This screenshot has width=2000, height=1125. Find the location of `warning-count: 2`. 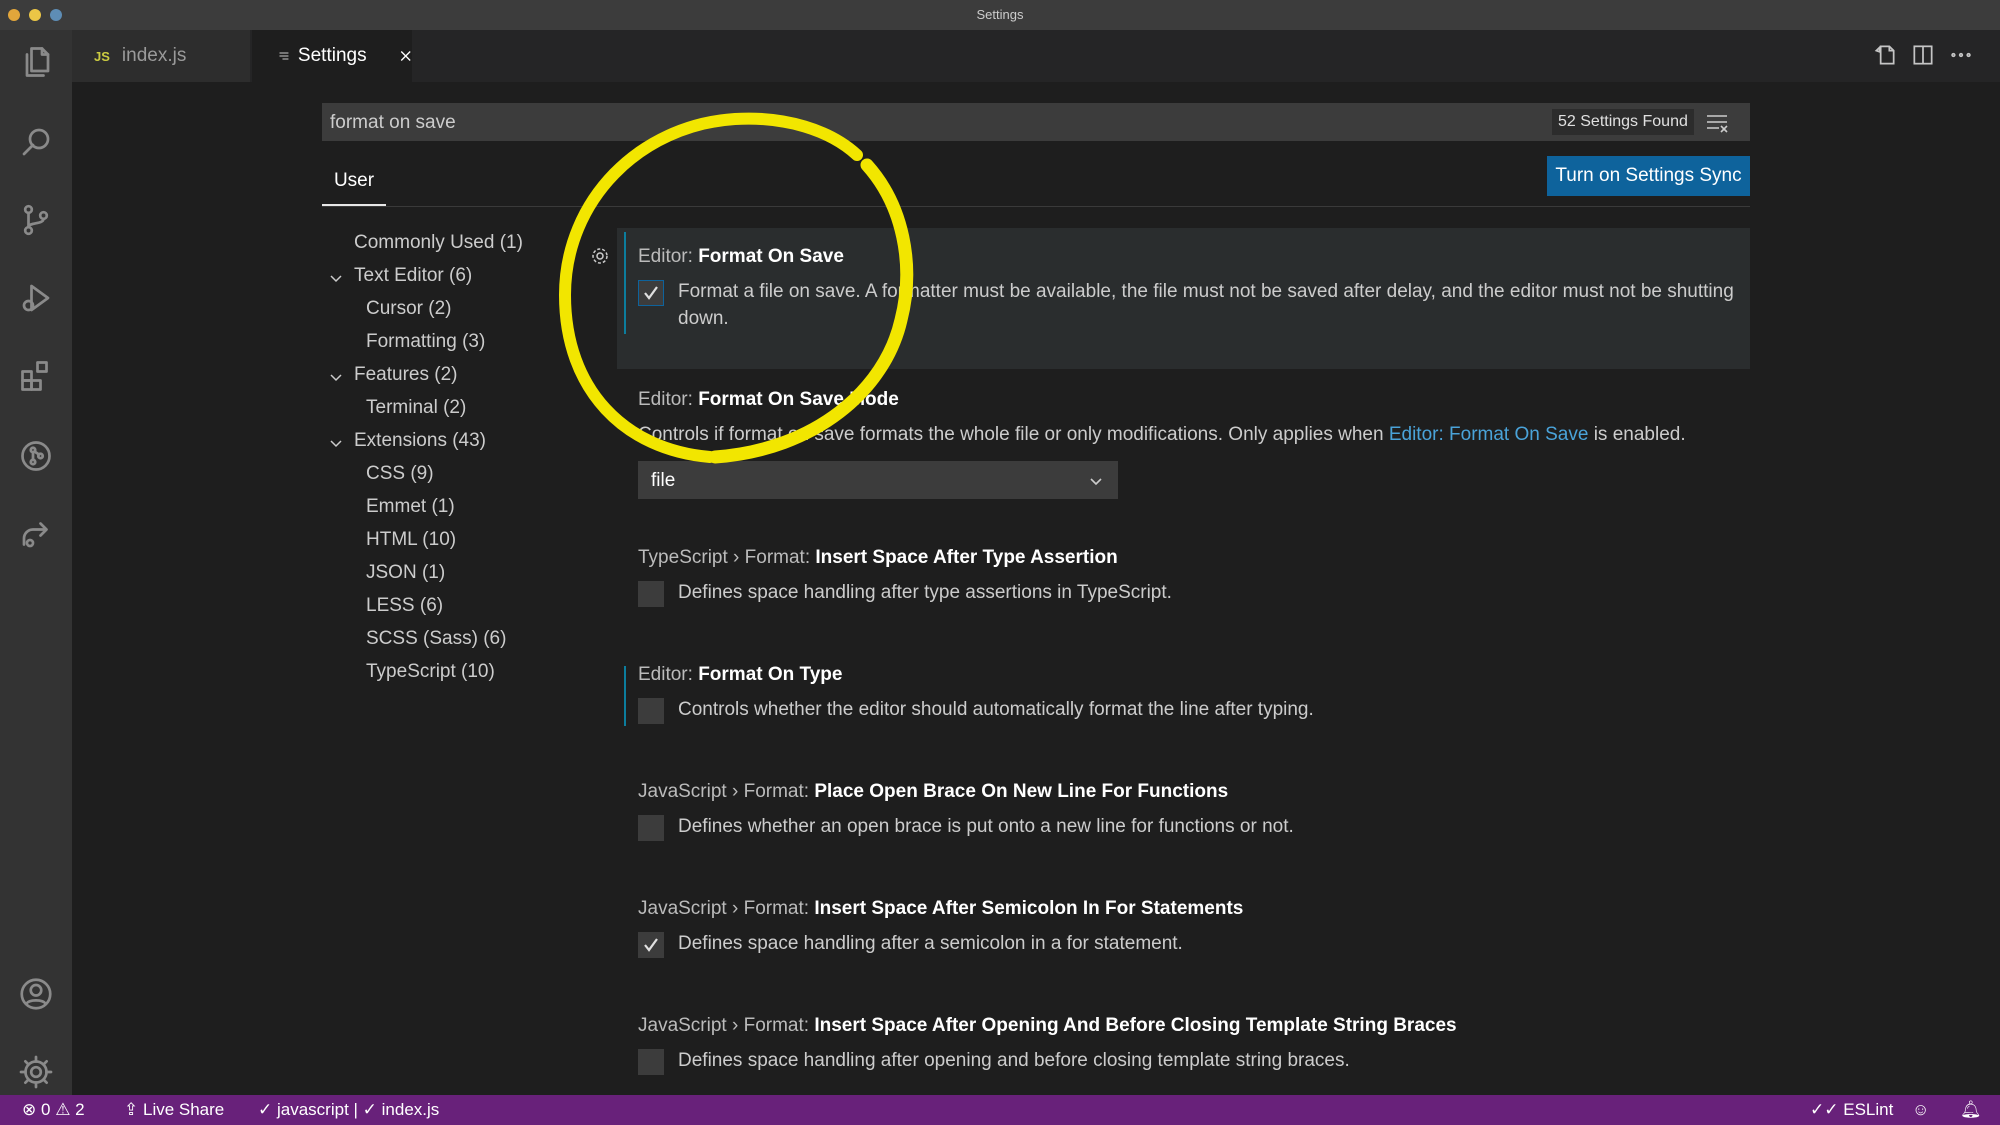

warning-count: 2 is located at coordinates (80, 1109).